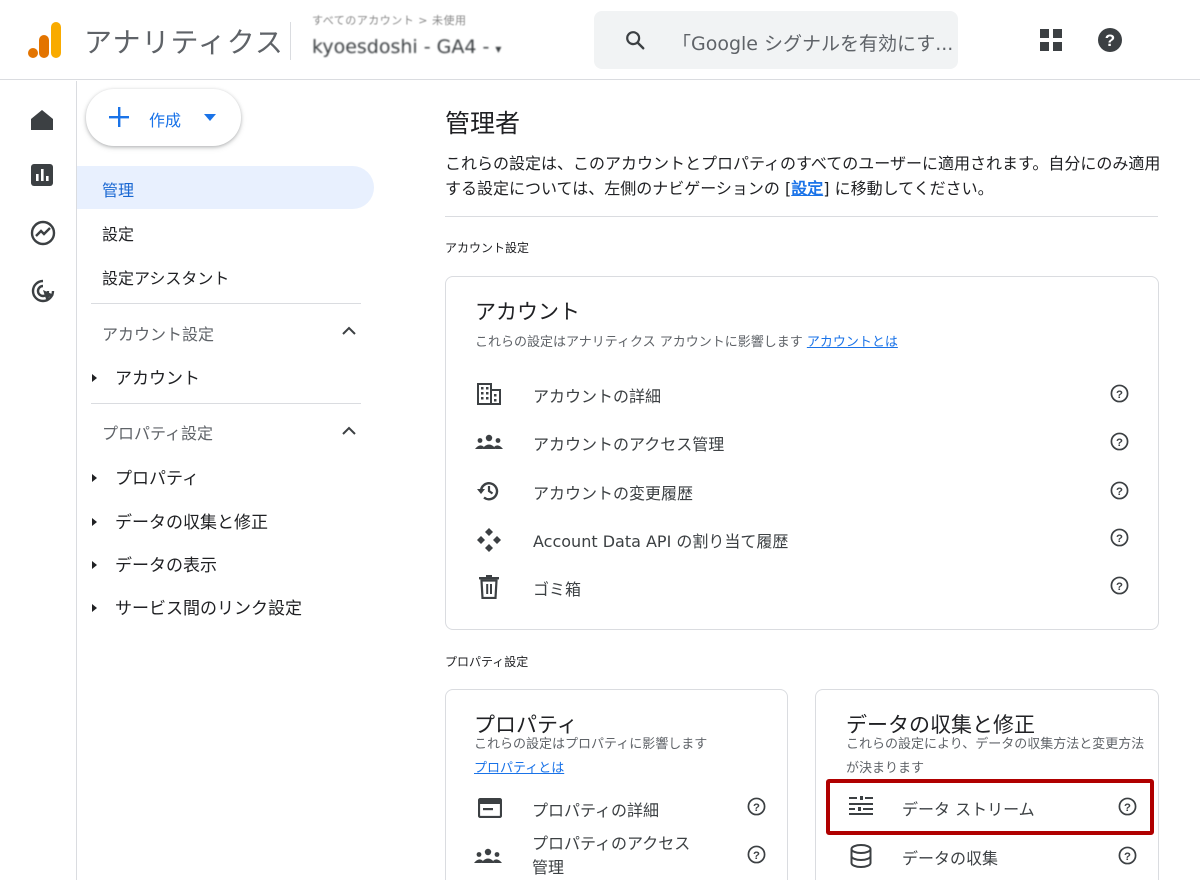  I want to click on app-title: アナリティクス, so click(184, 42).